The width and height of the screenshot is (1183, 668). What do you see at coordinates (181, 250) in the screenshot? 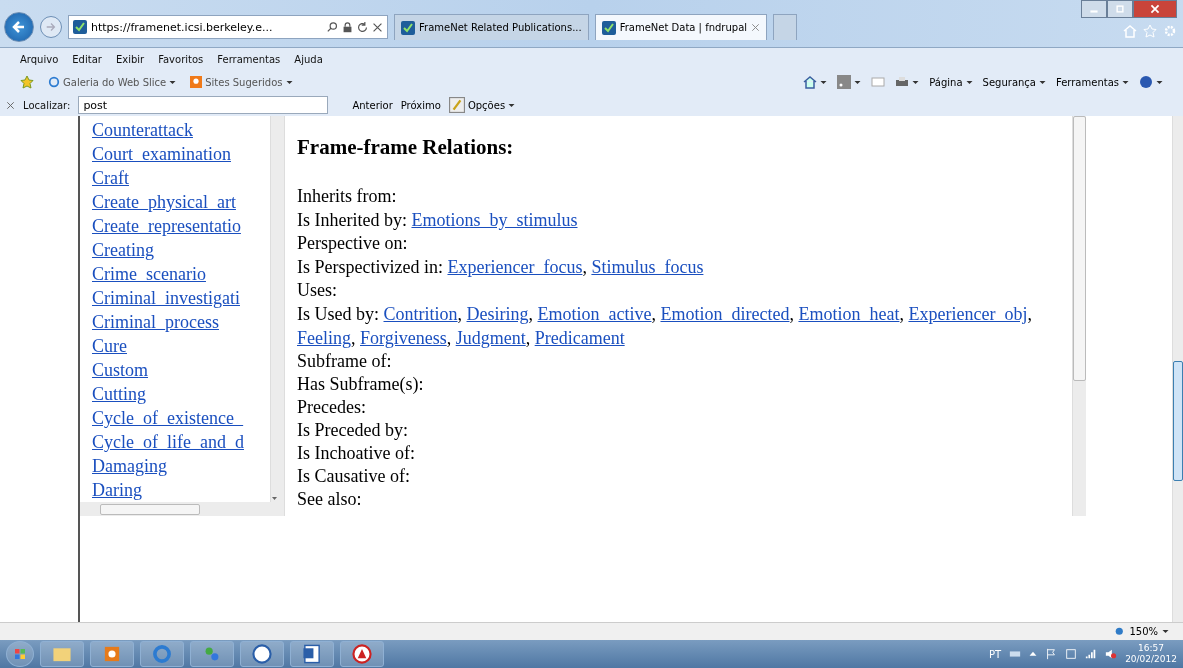
I see `frame-link: Creating` at bounding box center [181, 250].